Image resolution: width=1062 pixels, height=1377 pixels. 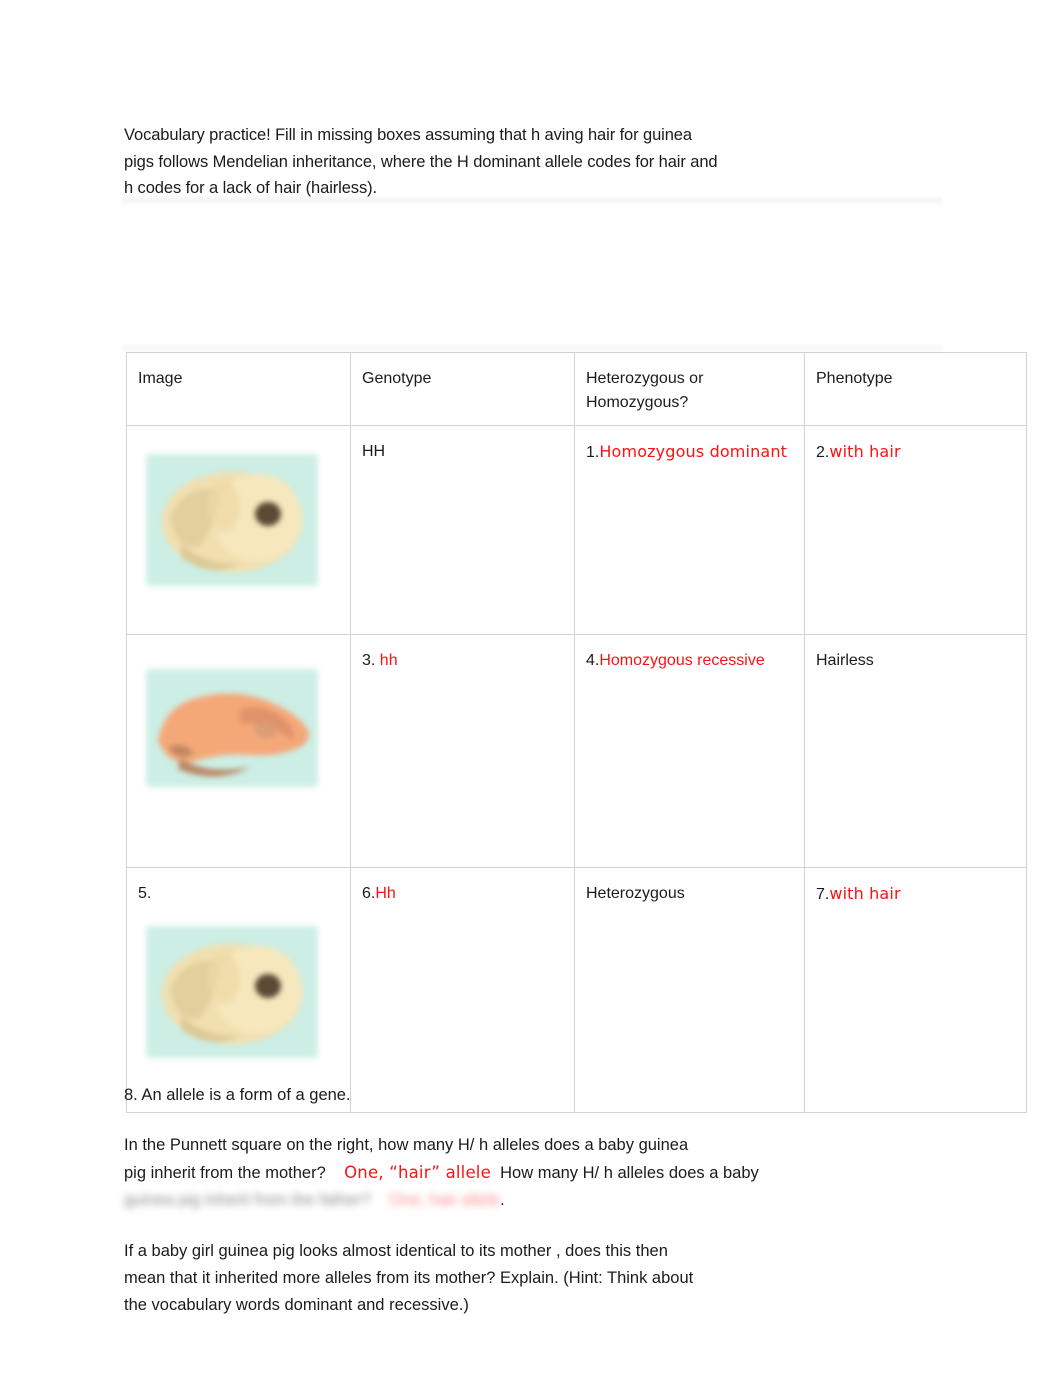 What do you see at coordinates (385, 893) in the screenshot?
I see `genotype-answer-3: Hh` at bounding box center [385, 893].